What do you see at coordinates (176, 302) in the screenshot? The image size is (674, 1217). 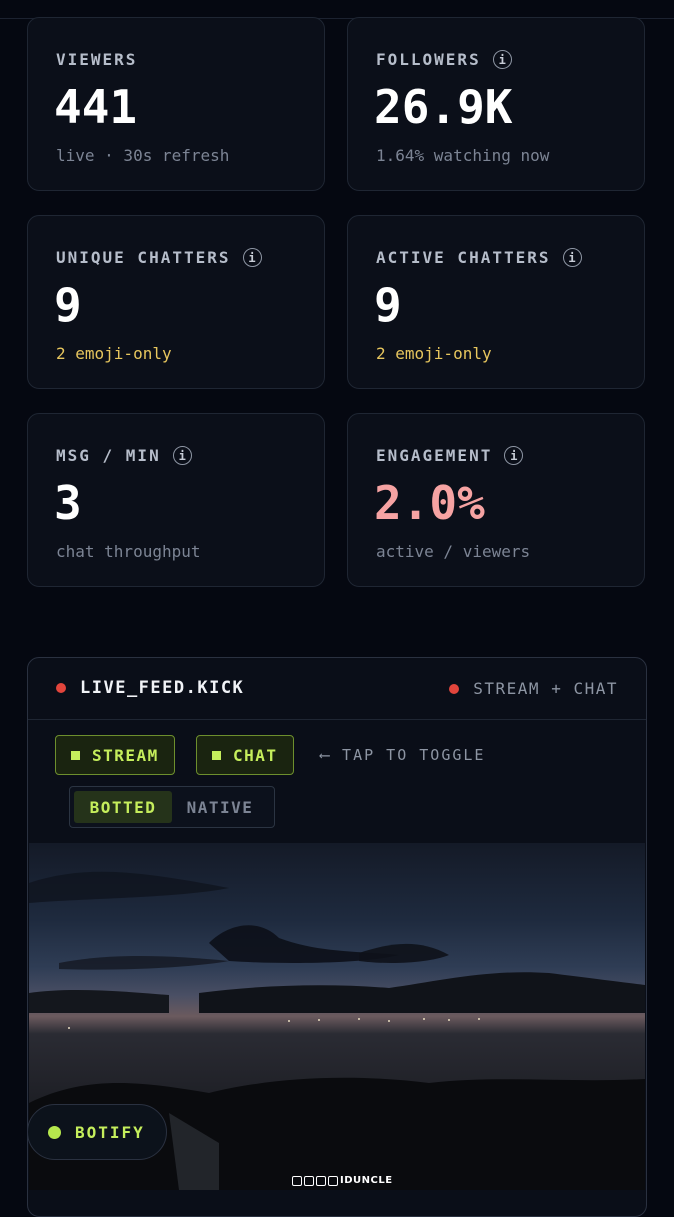 I see `stat-card-unique-chatters: UNIQUE CHATTERS i 9 2 emoji-only` at bounding box center [176, 302].